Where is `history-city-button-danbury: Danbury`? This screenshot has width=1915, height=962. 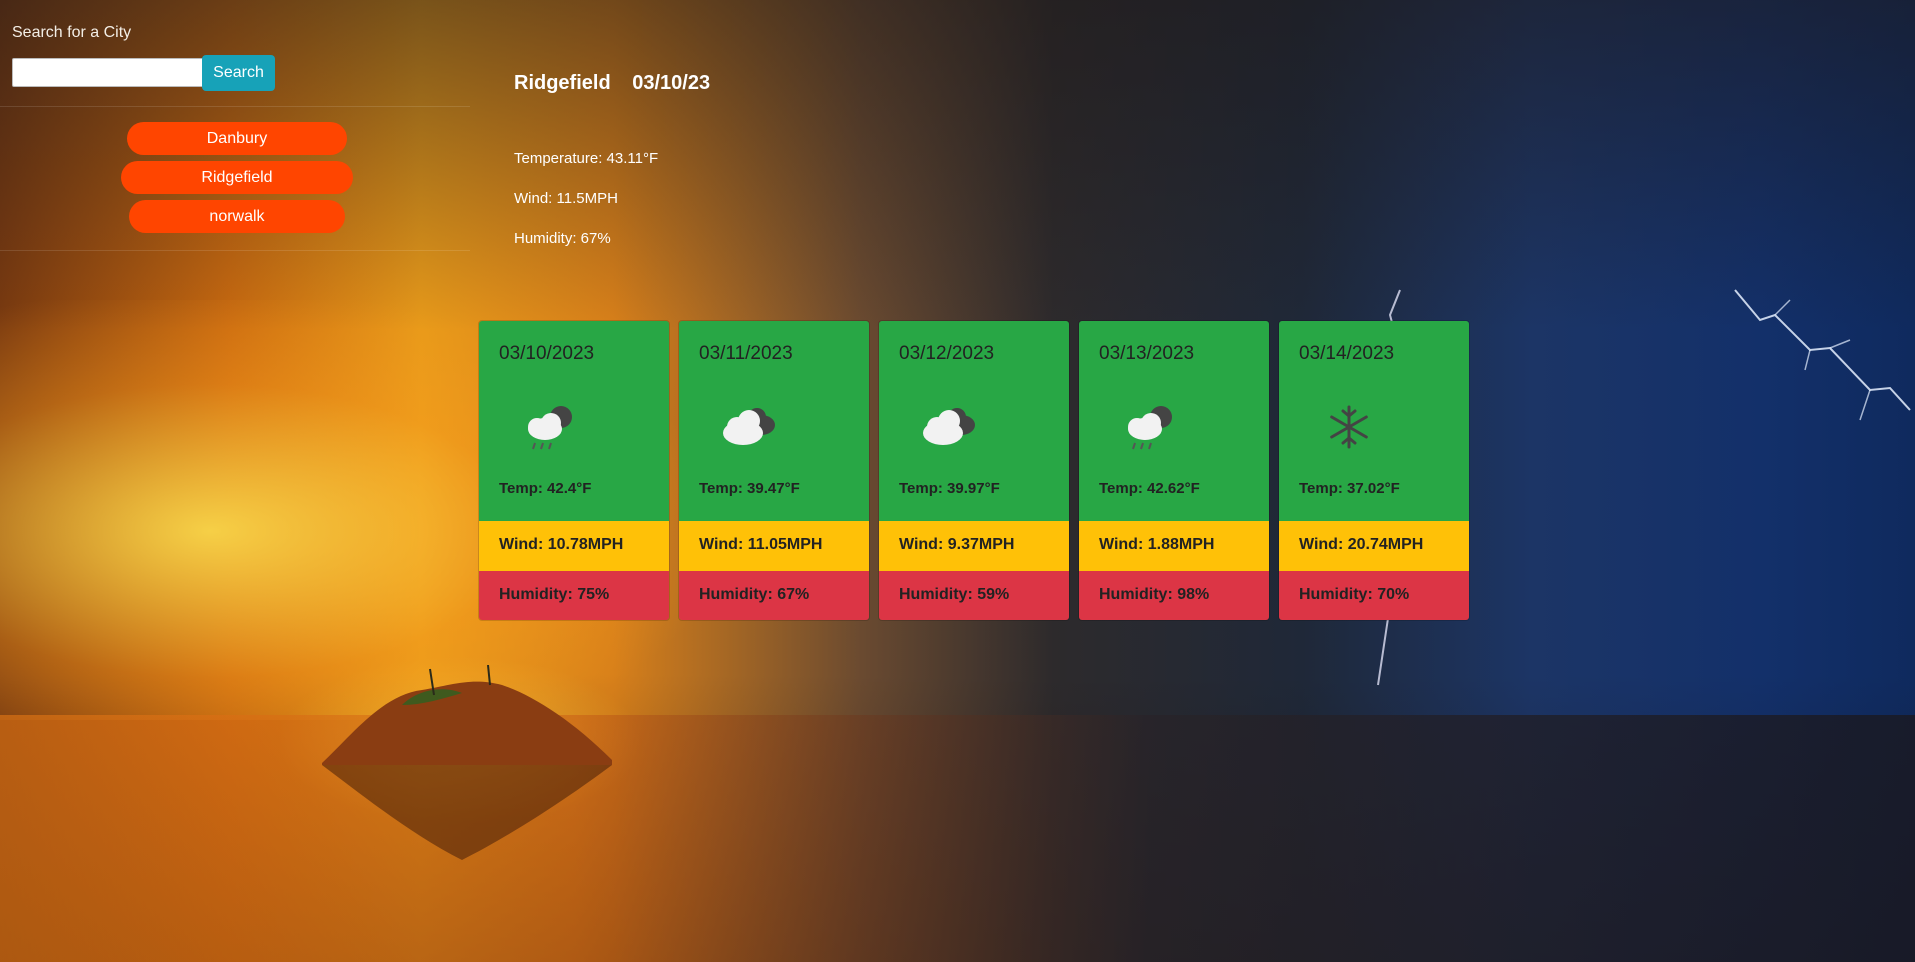 history-city-button-danbury: Danbury is located at coordinates (237, 138).